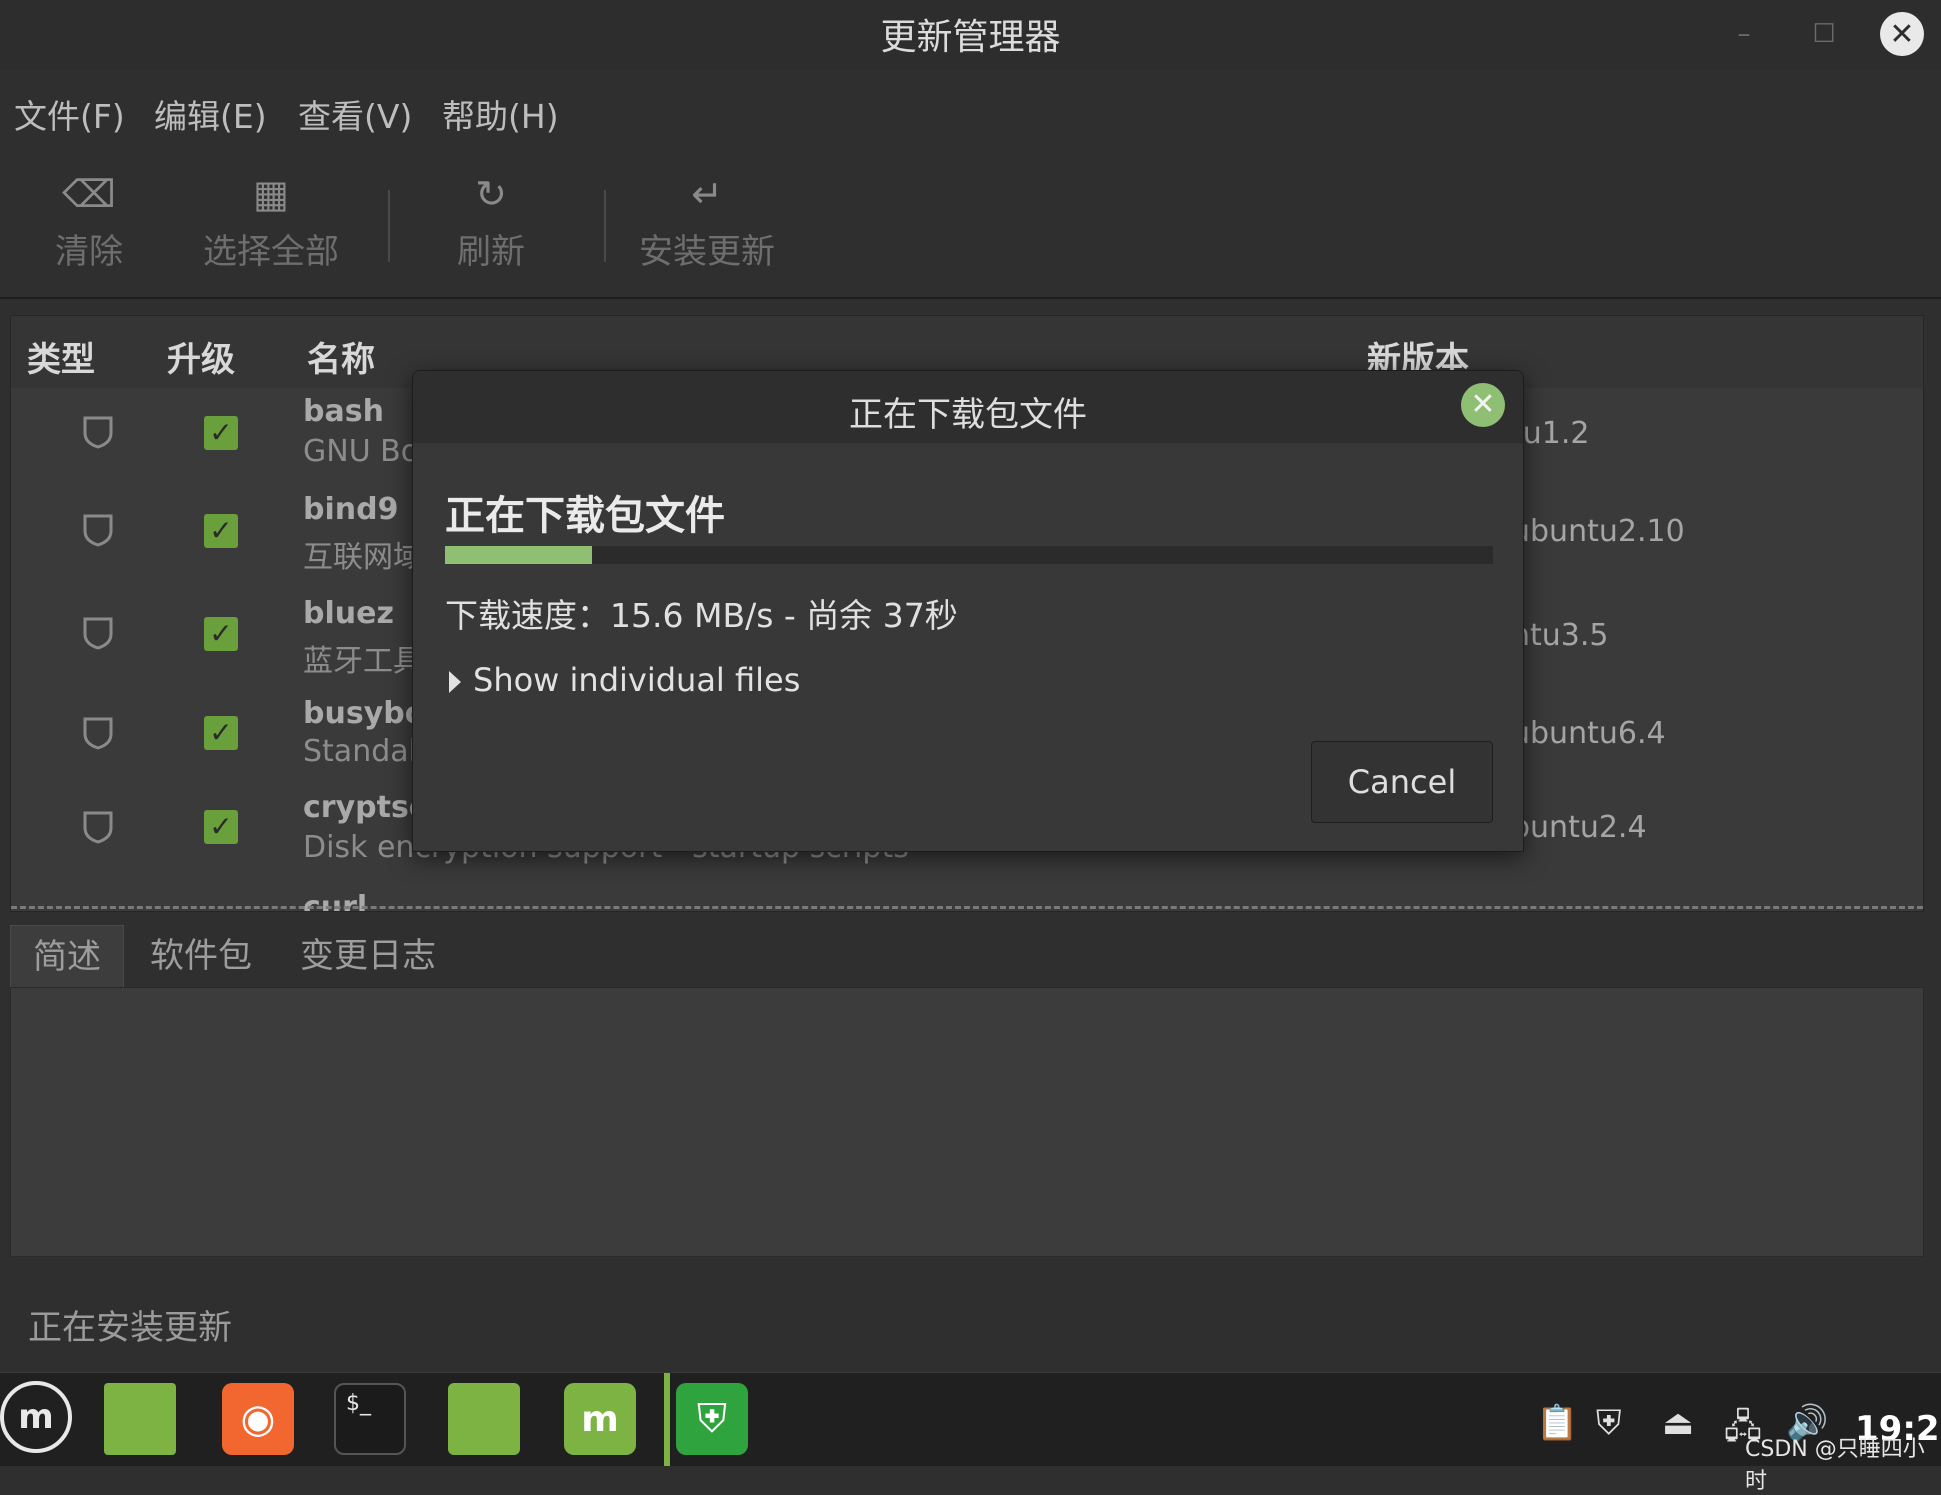 This screenshot has width=1941, height=1495. Describe the element at coordinates (271, 252) in the screenshot. I see `select-all-label: 选择全部` at that location.